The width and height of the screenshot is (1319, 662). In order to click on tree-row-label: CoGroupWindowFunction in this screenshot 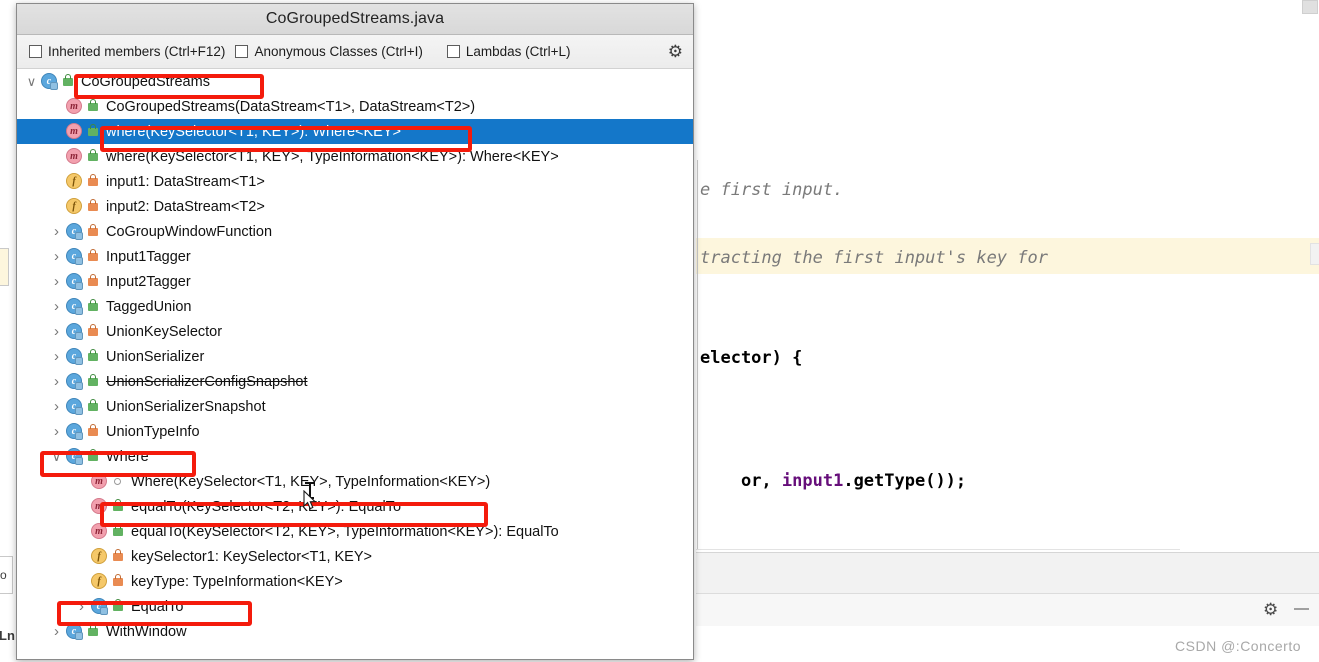, I will do `click(189, 231)`.